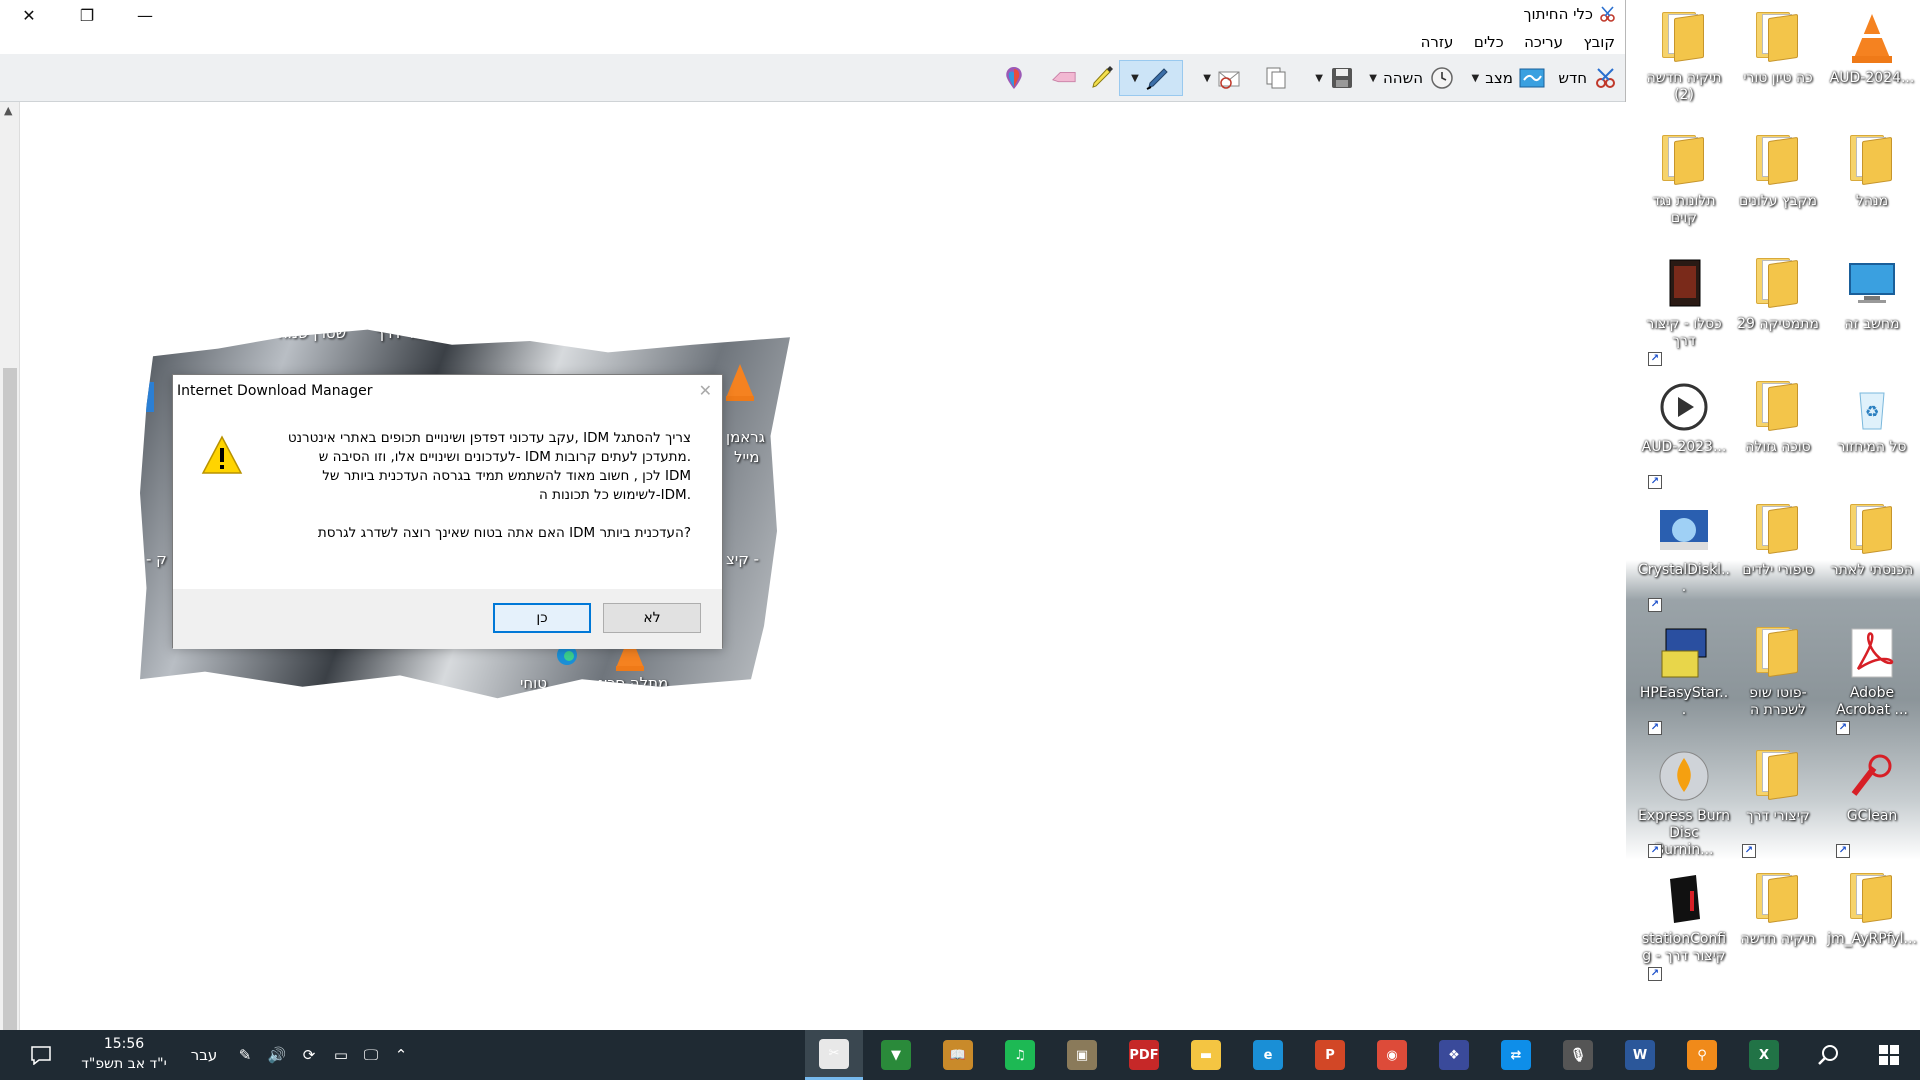  Describe the element at coordinates (1640, 1055) in the screenshot. I see `taskbar-app-word: W` at that location.